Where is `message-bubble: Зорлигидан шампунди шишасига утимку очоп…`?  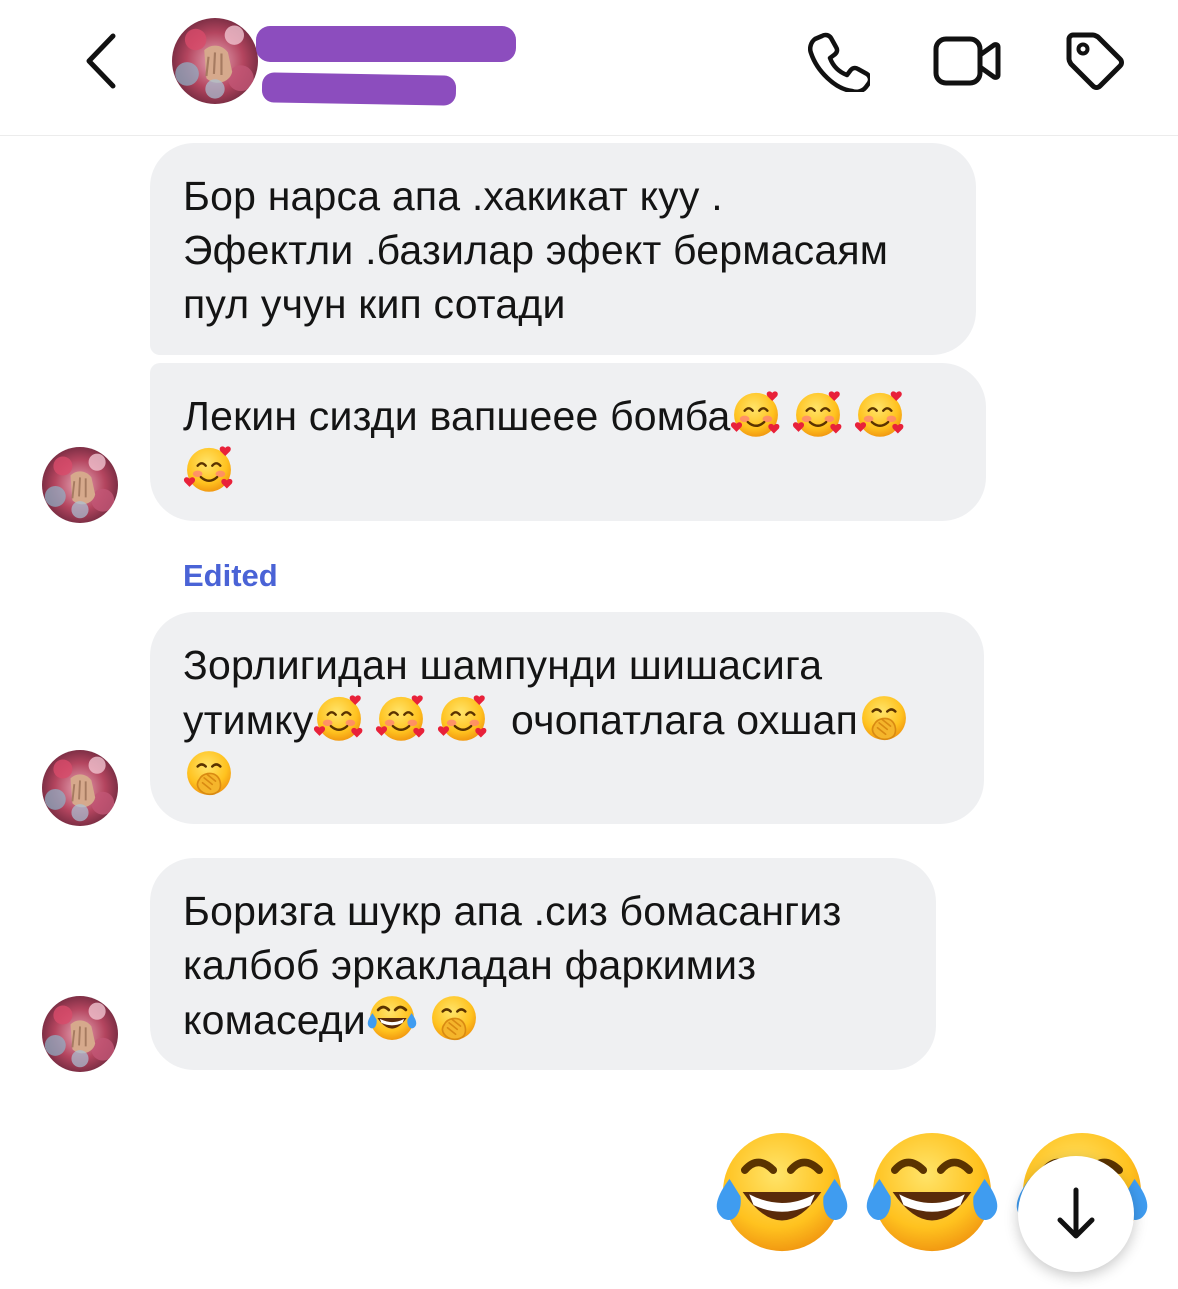
message-bubble: Зорлигидан шампунди шишасига утимку очоп… is located at coordinates (567, 718).